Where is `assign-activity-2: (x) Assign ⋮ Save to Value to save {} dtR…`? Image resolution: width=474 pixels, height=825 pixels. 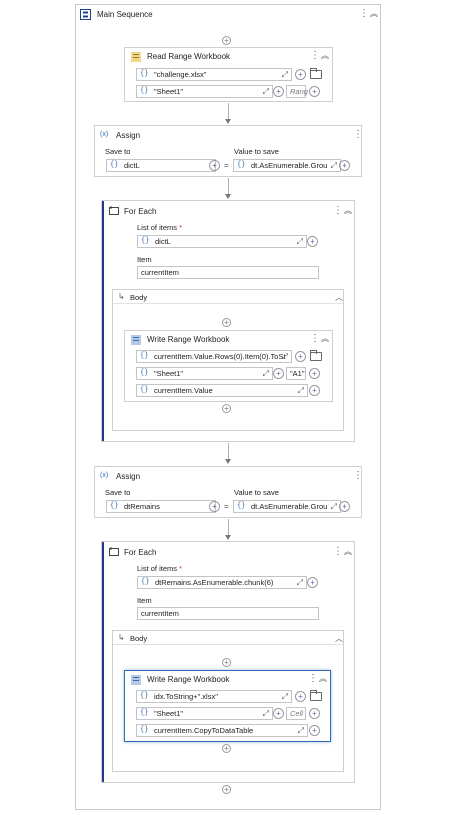
assign-activity-2: (x) Assign ⋮ Save to Value to save {} dtR… is located at coordinates (228, 492).